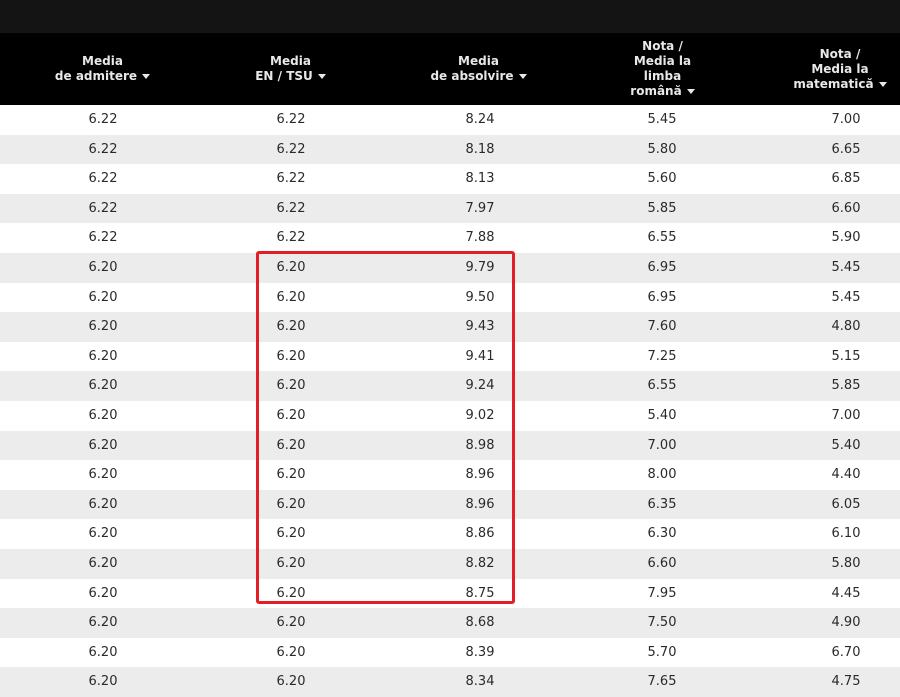 This screenshot has width=900, height=697. I want to click on table-cell: 7.50, so click(662, 623).